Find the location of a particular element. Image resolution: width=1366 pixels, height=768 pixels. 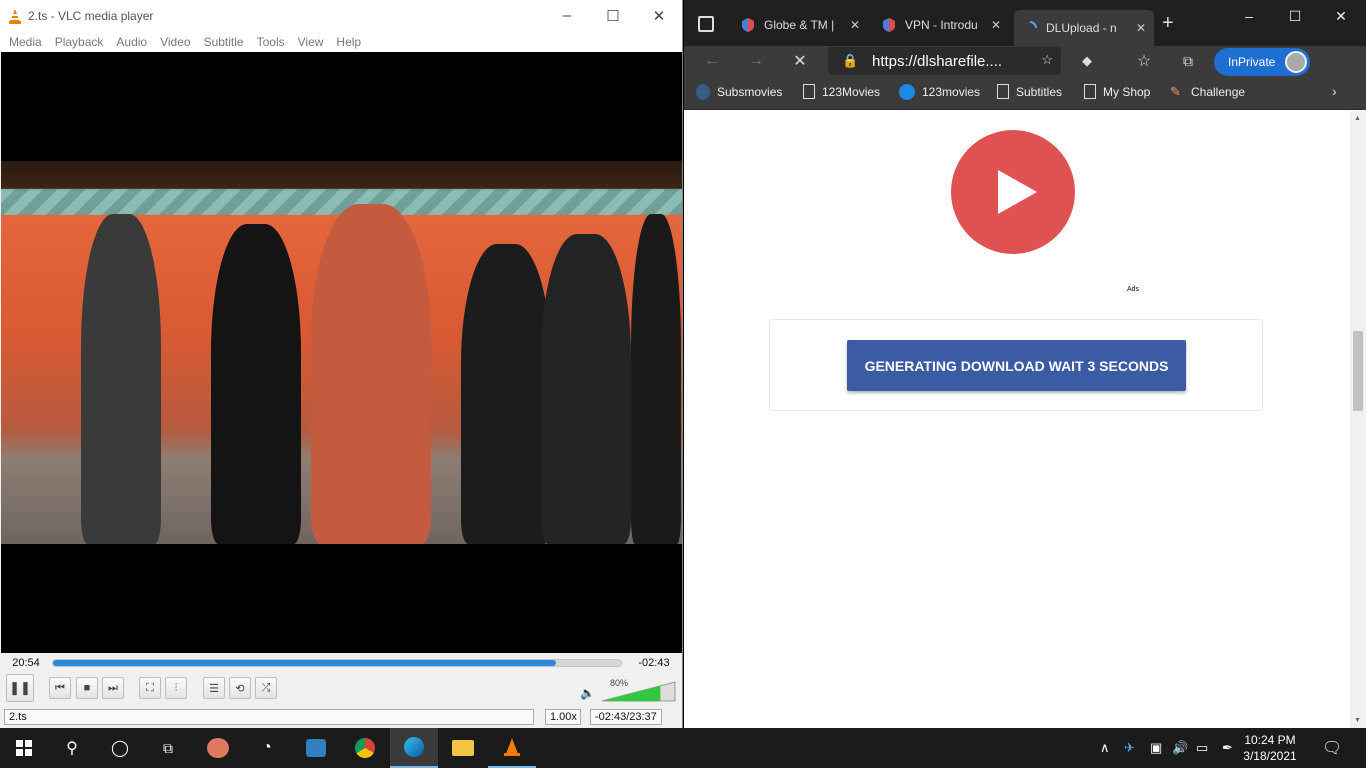

fav-123movies: 123movies is located at coordinates (939, 92).